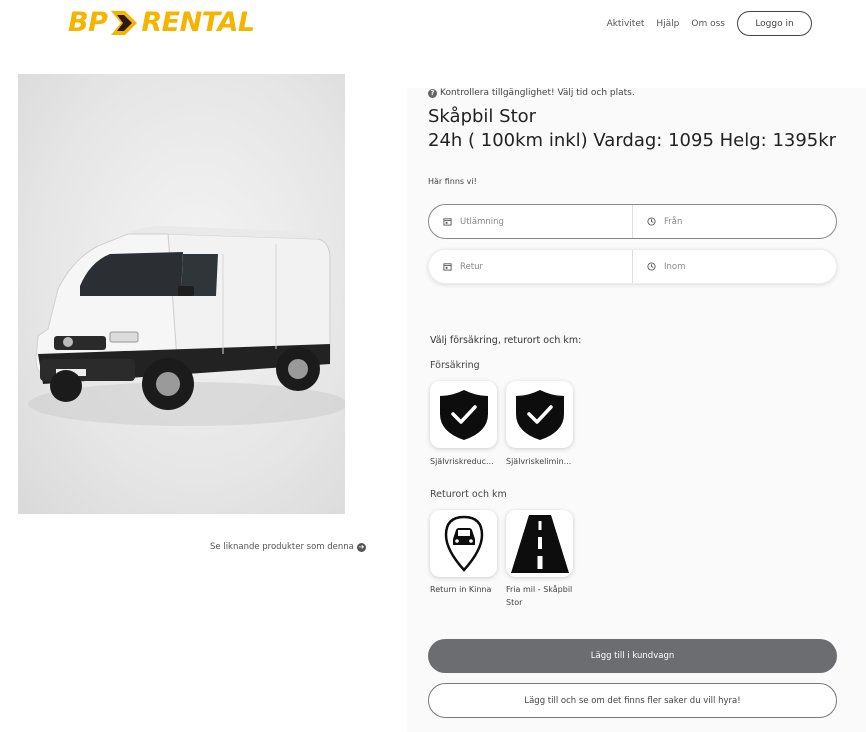 The image size is (866, 732). What do you see at coordinates (482, 116) in the screenshot?
I see `product-title: Skåpbil Stor` at bounding box center [482, 116].